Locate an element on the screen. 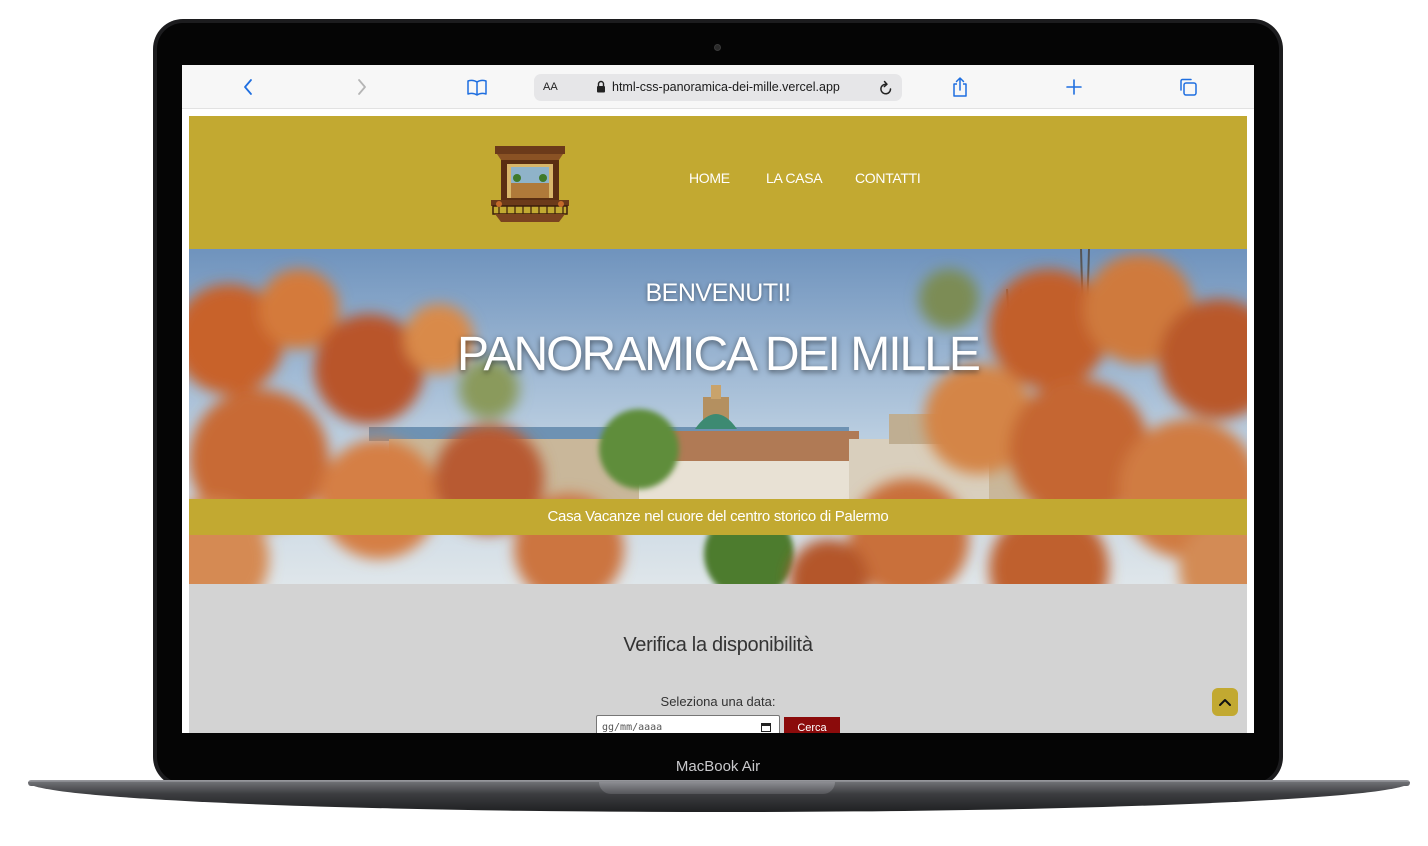 The image size is (1428, 846). nav-link-contatti: CONTATTI is located at coordinates (888, 178).